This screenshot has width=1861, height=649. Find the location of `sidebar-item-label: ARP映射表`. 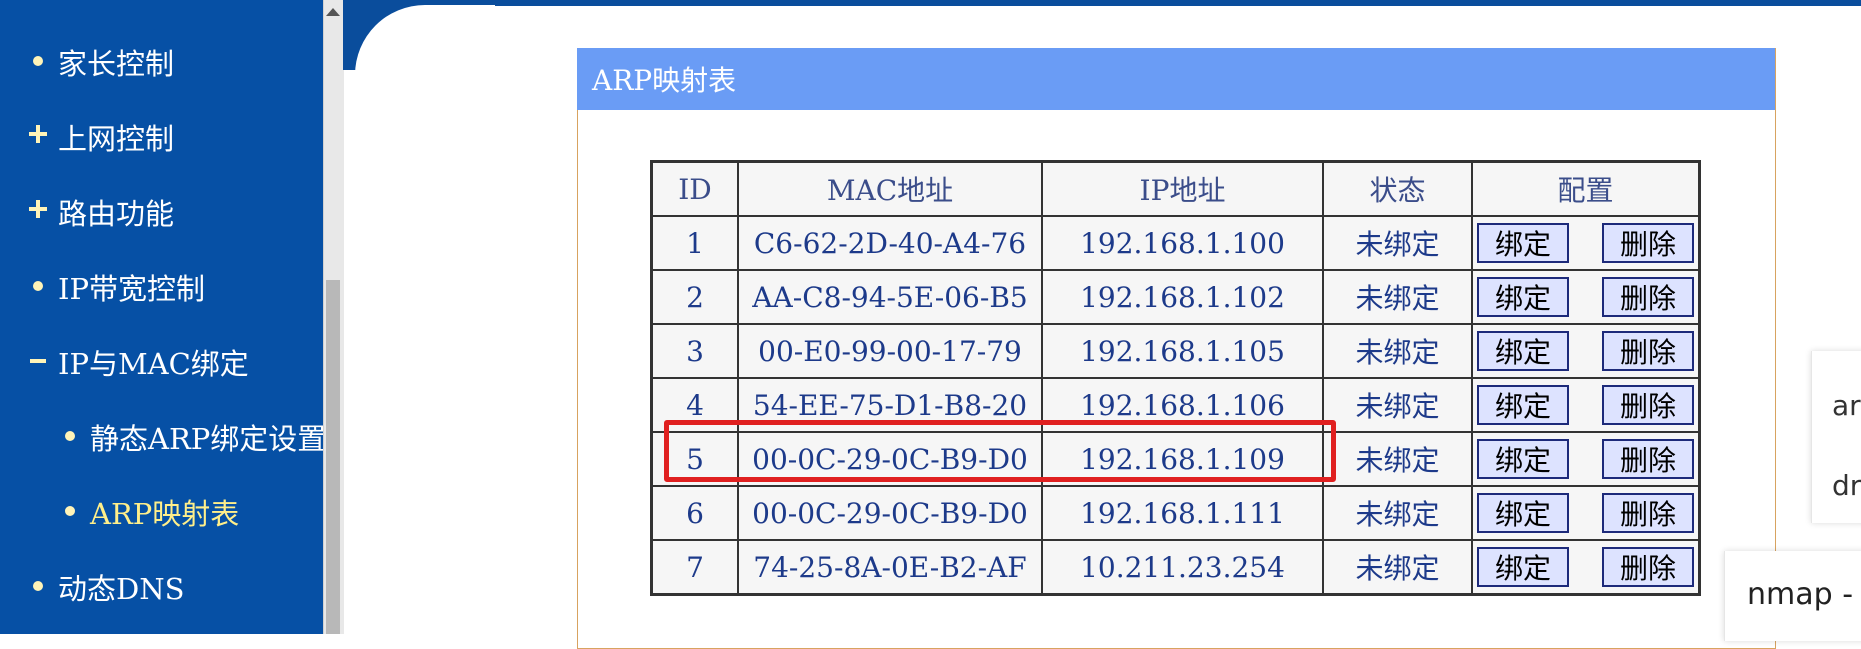

sidebar-item-label: ARP映射表 is located at coordinates (165, 514).